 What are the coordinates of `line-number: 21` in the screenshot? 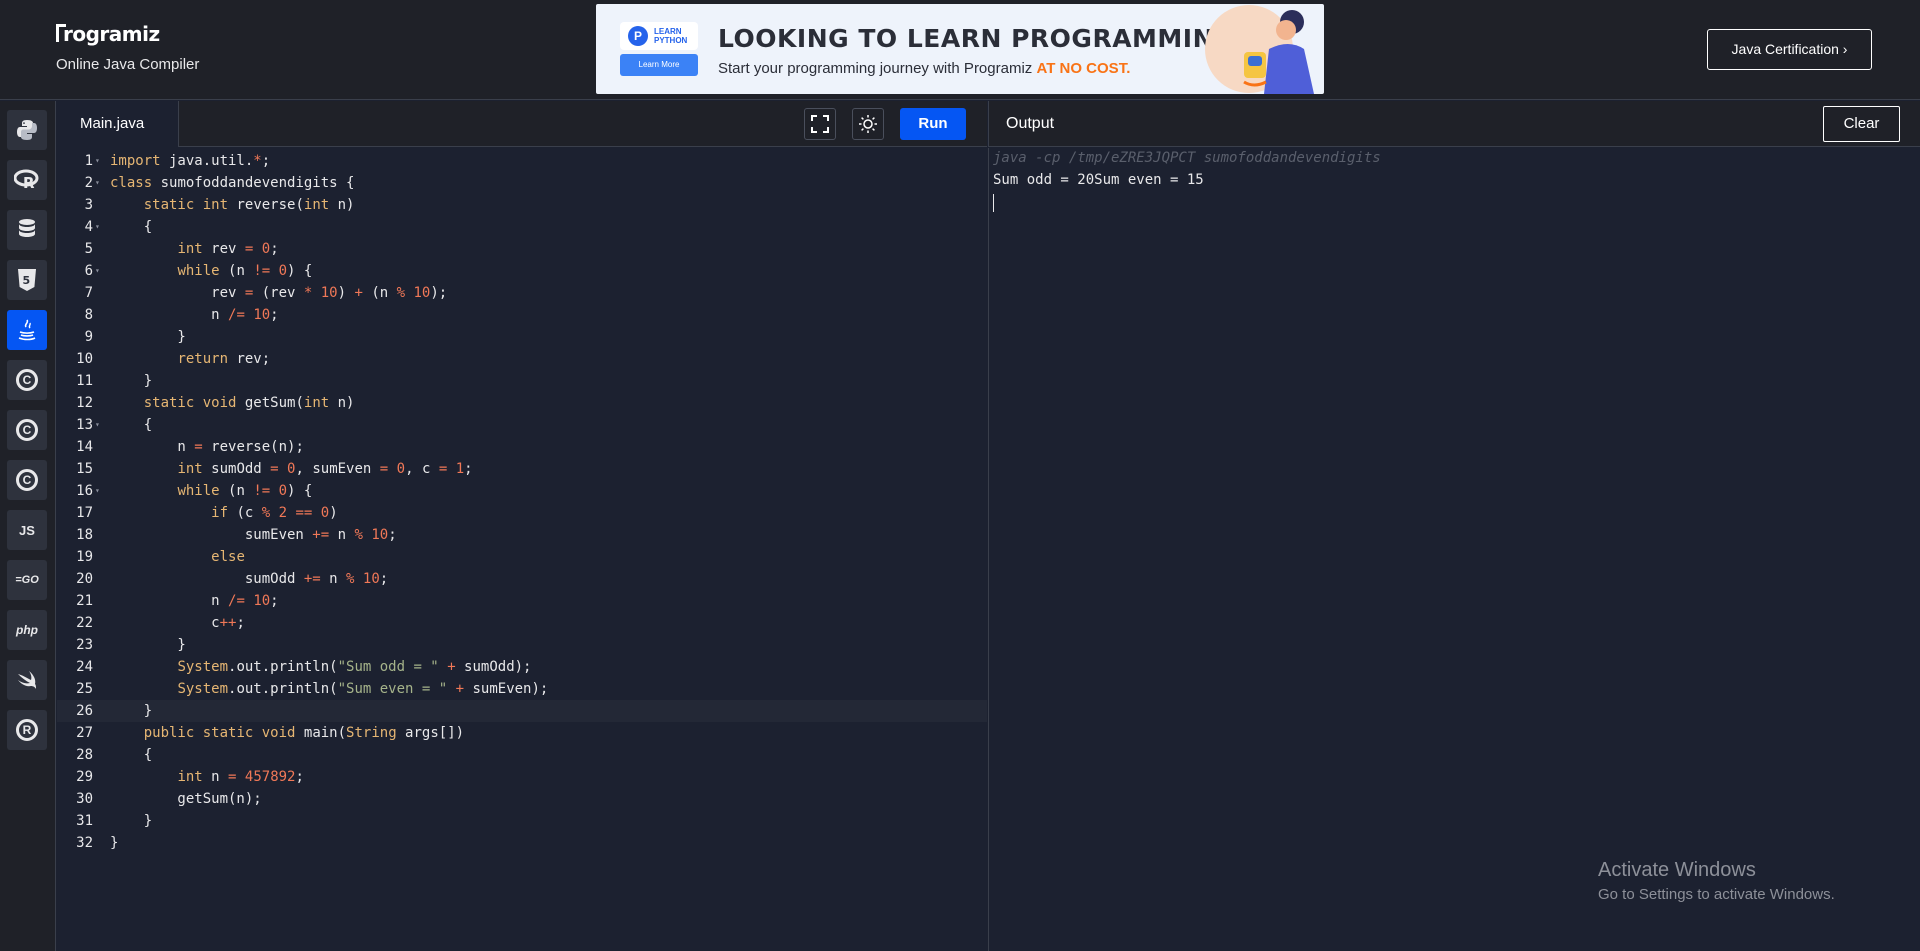 It's located at (84, 601).